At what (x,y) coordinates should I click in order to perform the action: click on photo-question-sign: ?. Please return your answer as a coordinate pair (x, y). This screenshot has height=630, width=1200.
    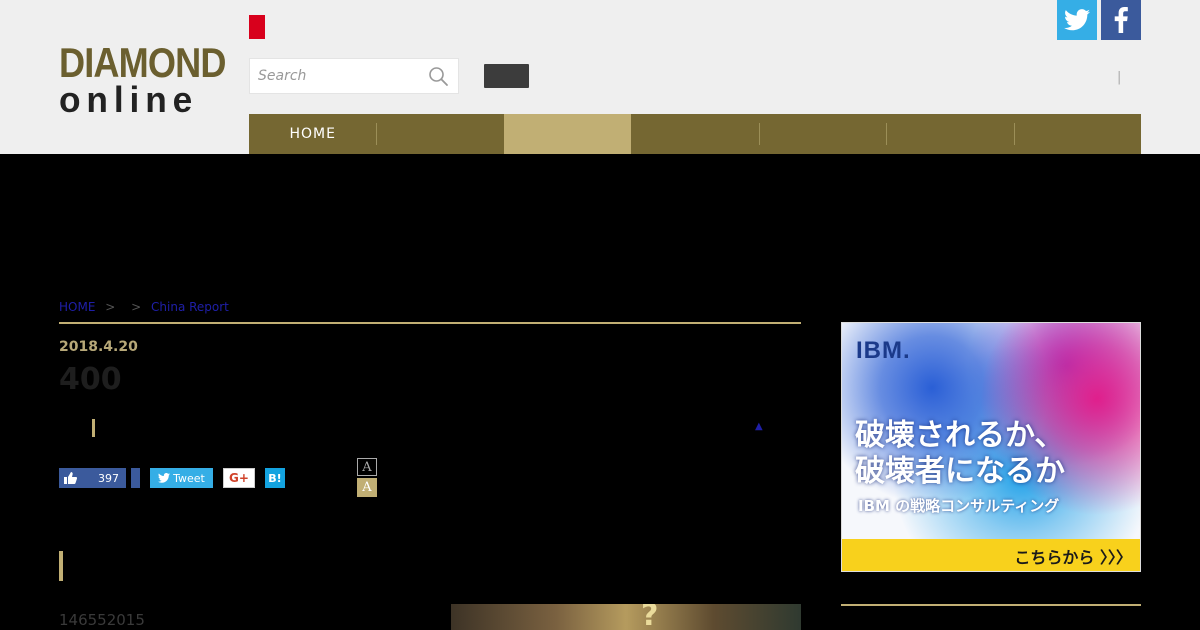
    Looking at the image, I should click on (650, 617).